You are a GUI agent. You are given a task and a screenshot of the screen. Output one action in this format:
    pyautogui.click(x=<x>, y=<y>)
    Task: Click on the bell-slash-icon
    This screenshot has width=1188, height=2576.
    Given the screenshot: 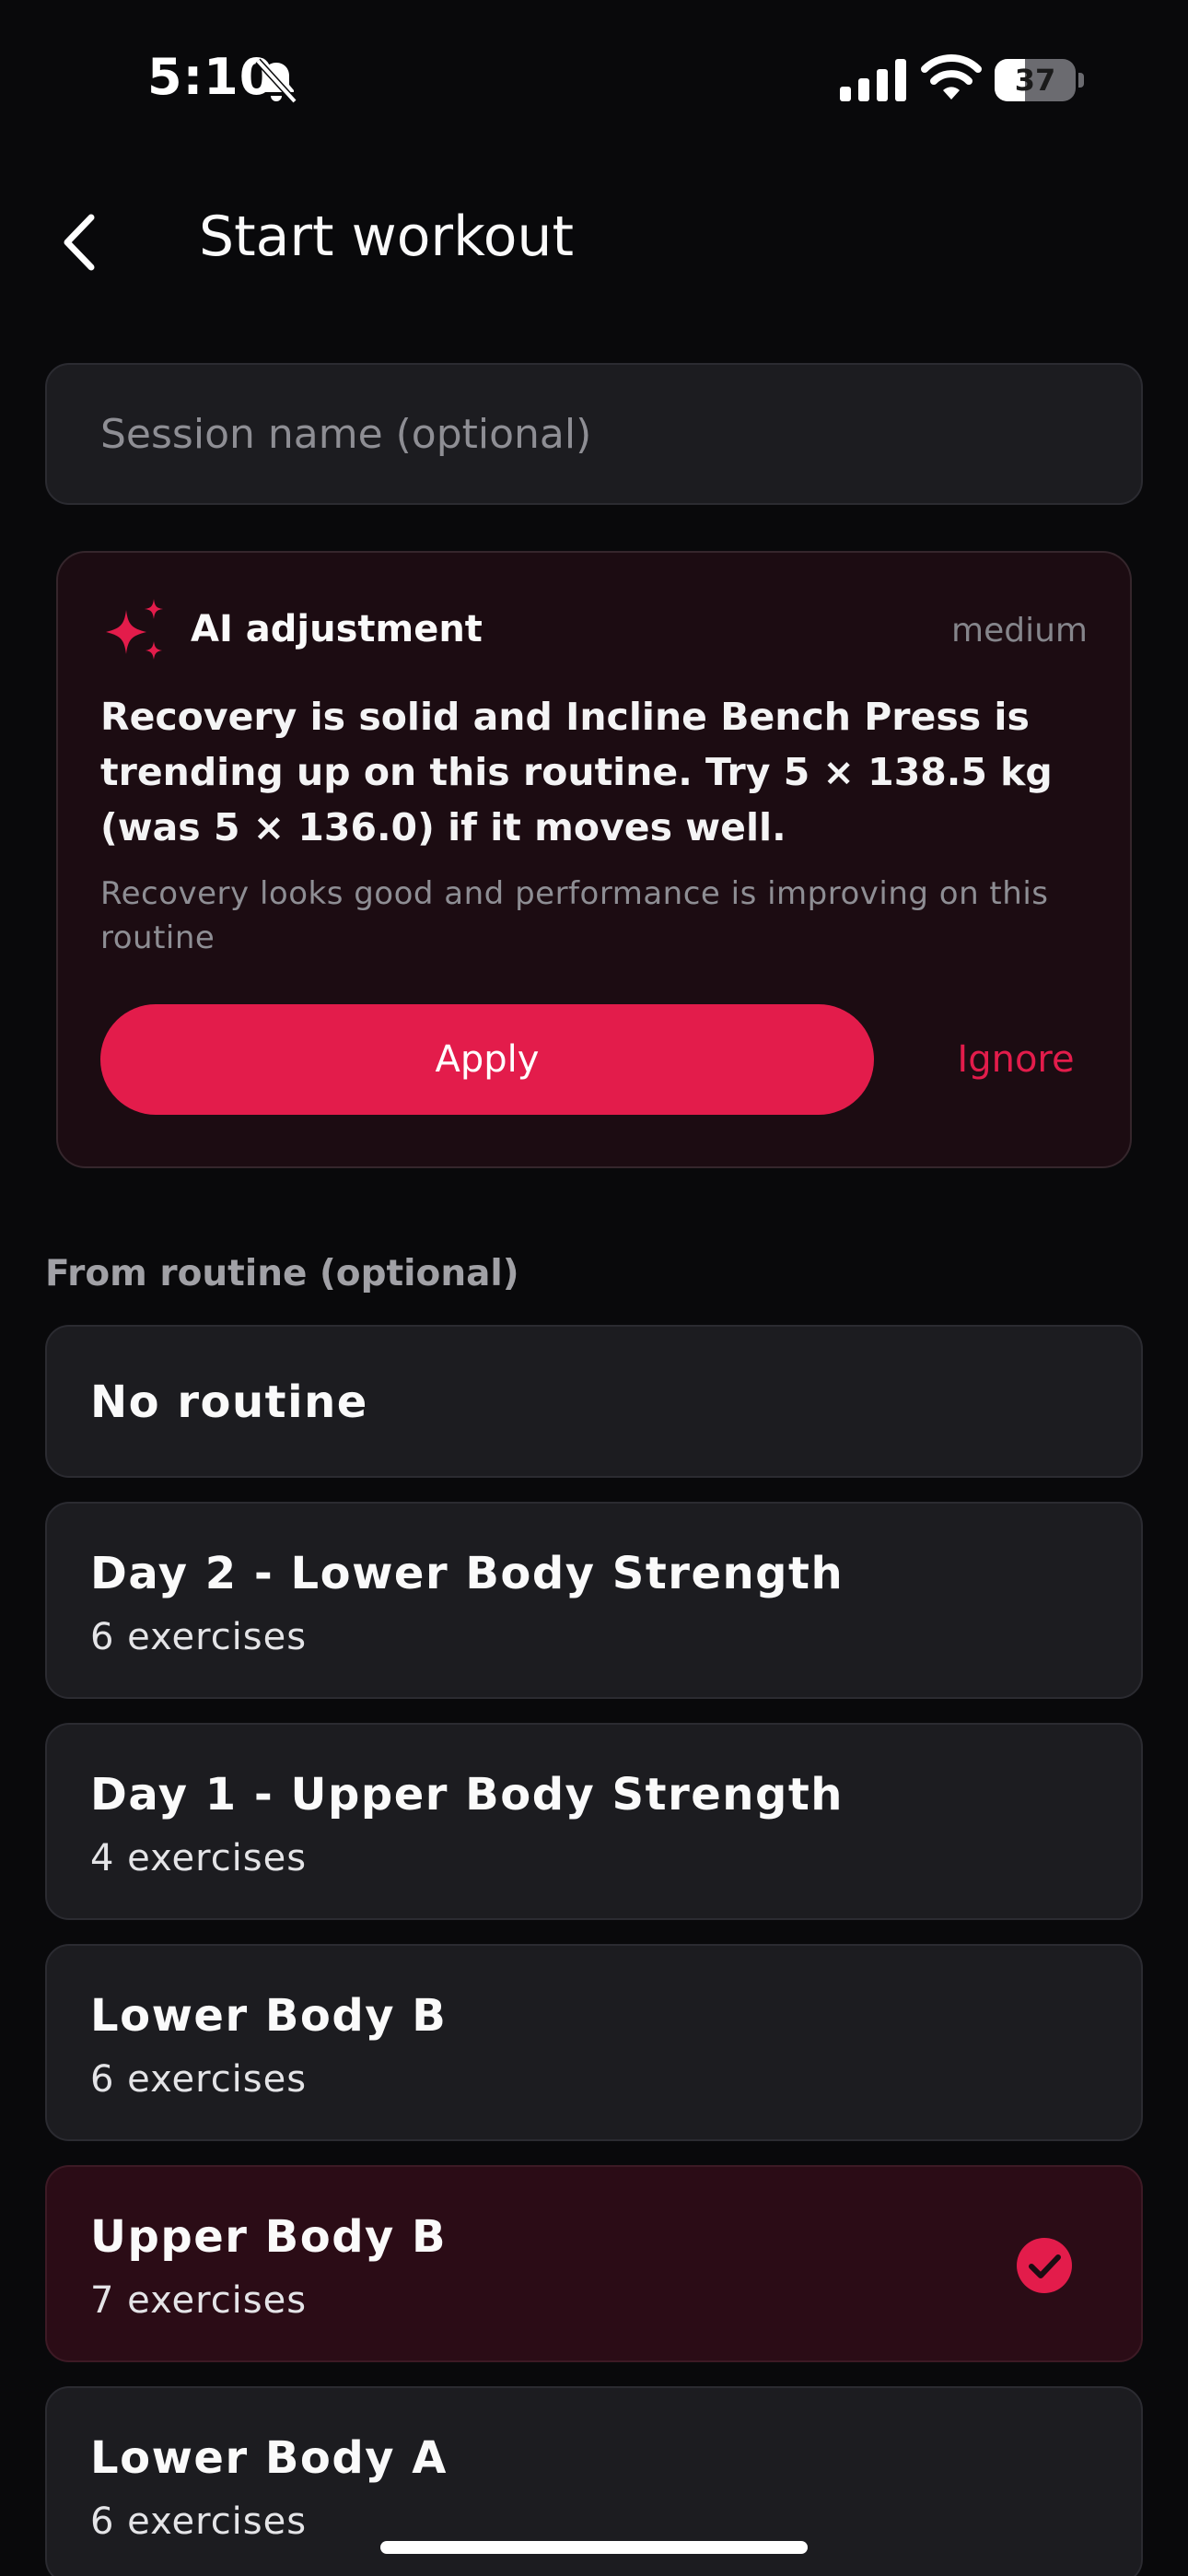 What is the action you would take?
    pyautogui.click(x=276, y=81)
    